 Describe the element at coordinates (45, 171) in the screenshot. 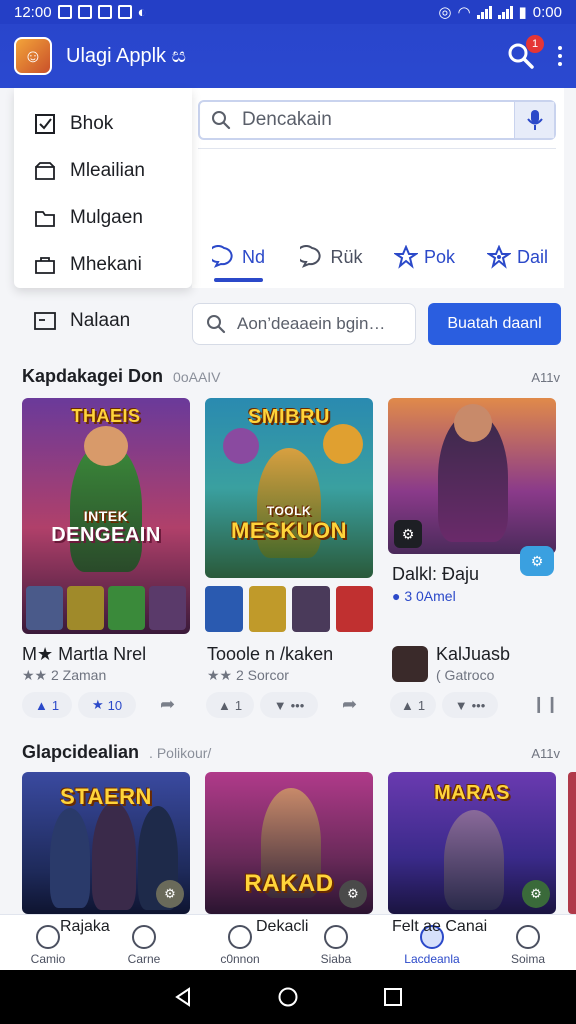

I see `box-icon` at that location.